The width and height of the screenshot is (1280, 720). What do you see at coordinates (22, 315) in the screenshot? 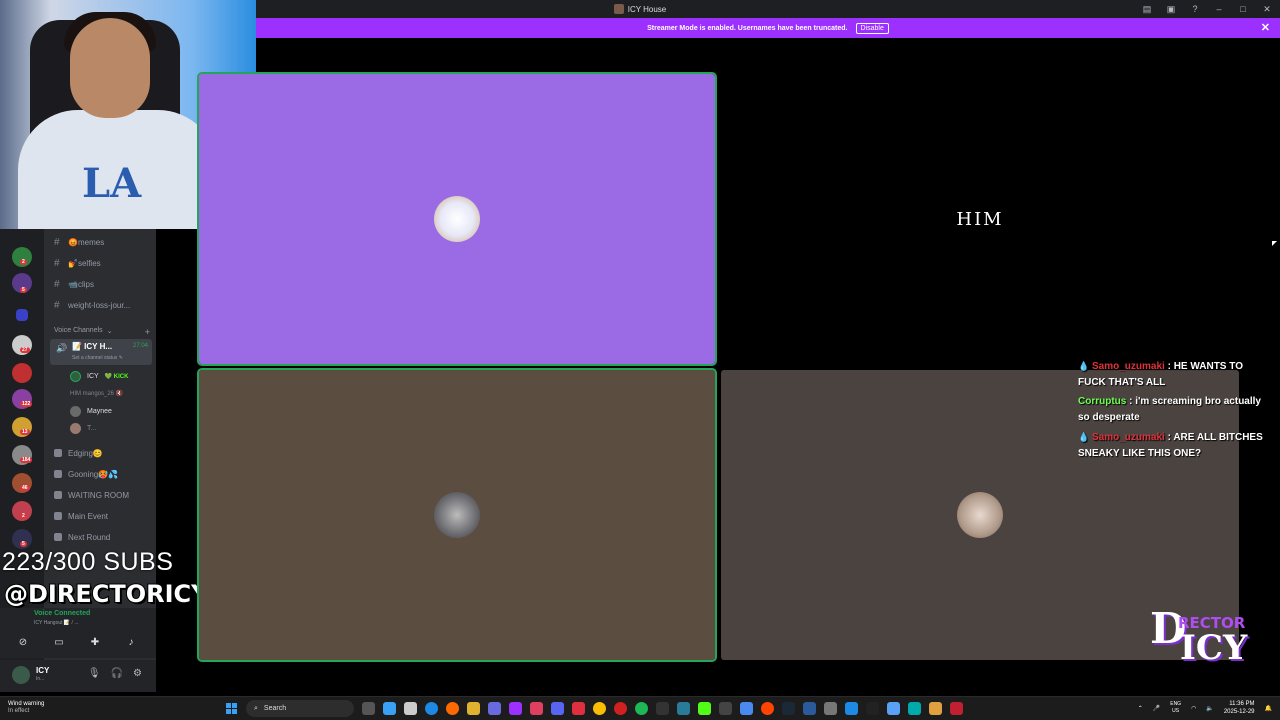
I see `folder-icon` at bounding box center [22, 315].